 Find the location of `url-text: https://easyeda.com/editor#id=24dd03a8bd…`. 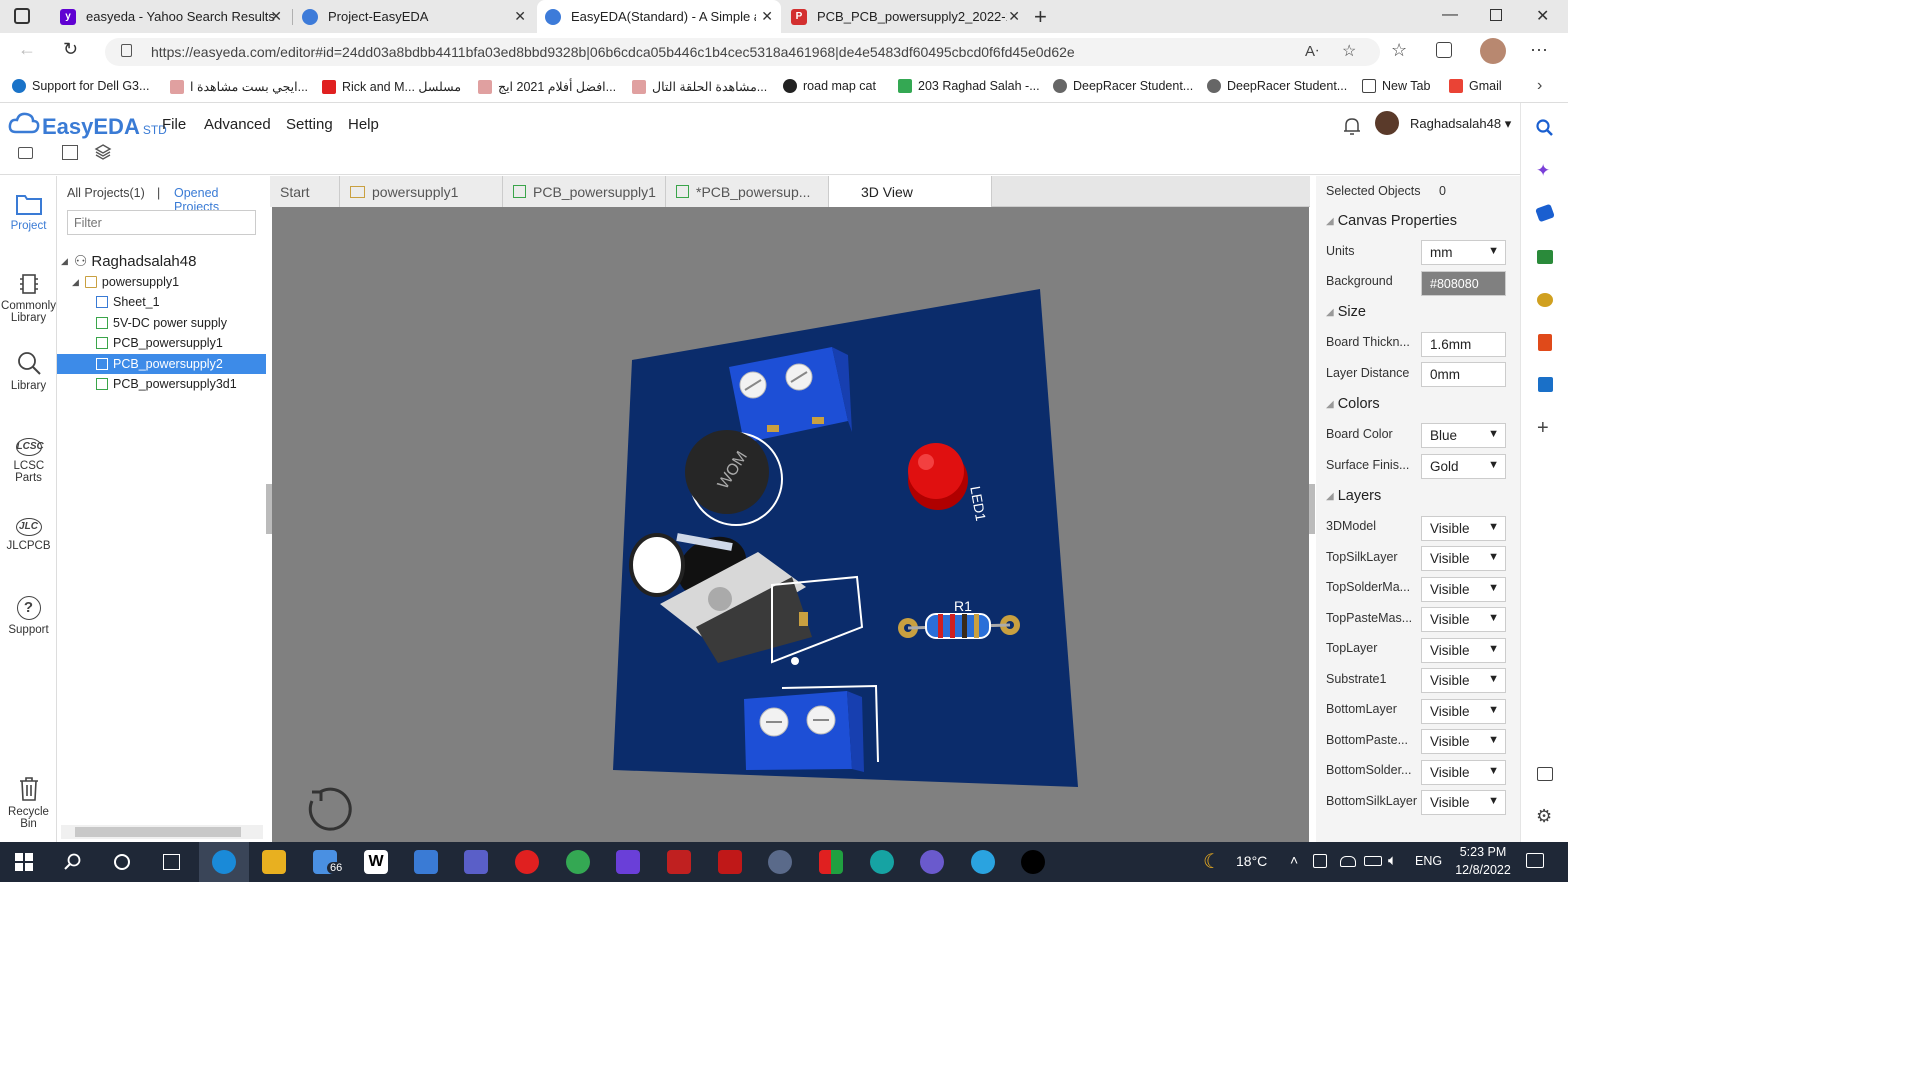

url-text: https://easyeda.com/editor#id=24dd03a8bd… is located at coordinates (613, 52).